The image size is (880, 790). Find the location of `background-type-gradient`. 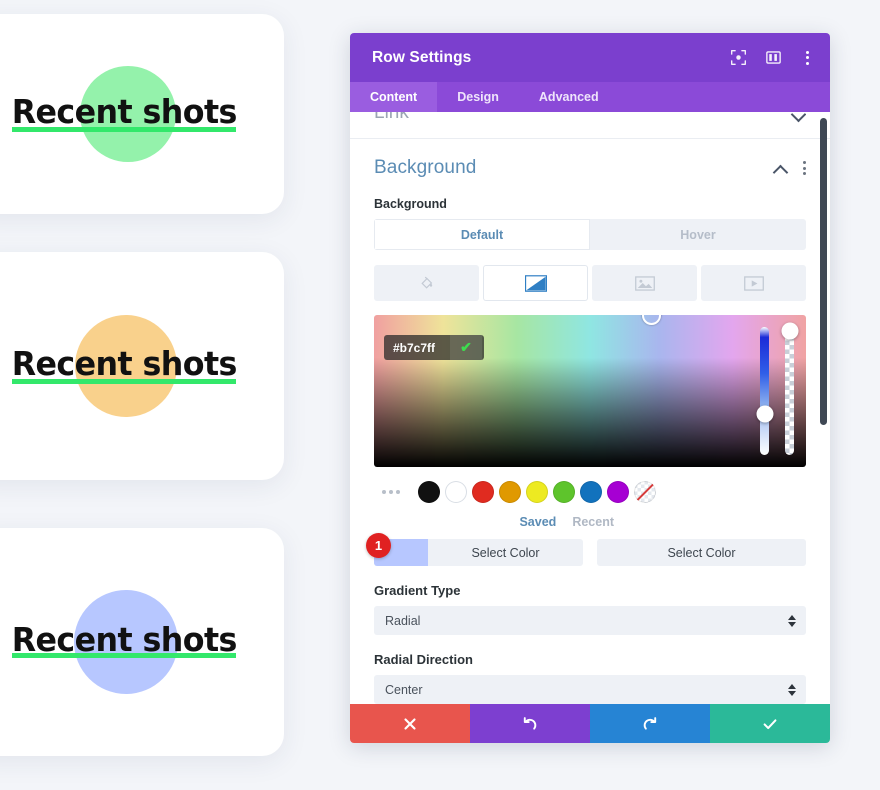

background-type-gradient is located at coordinates (535, 283).